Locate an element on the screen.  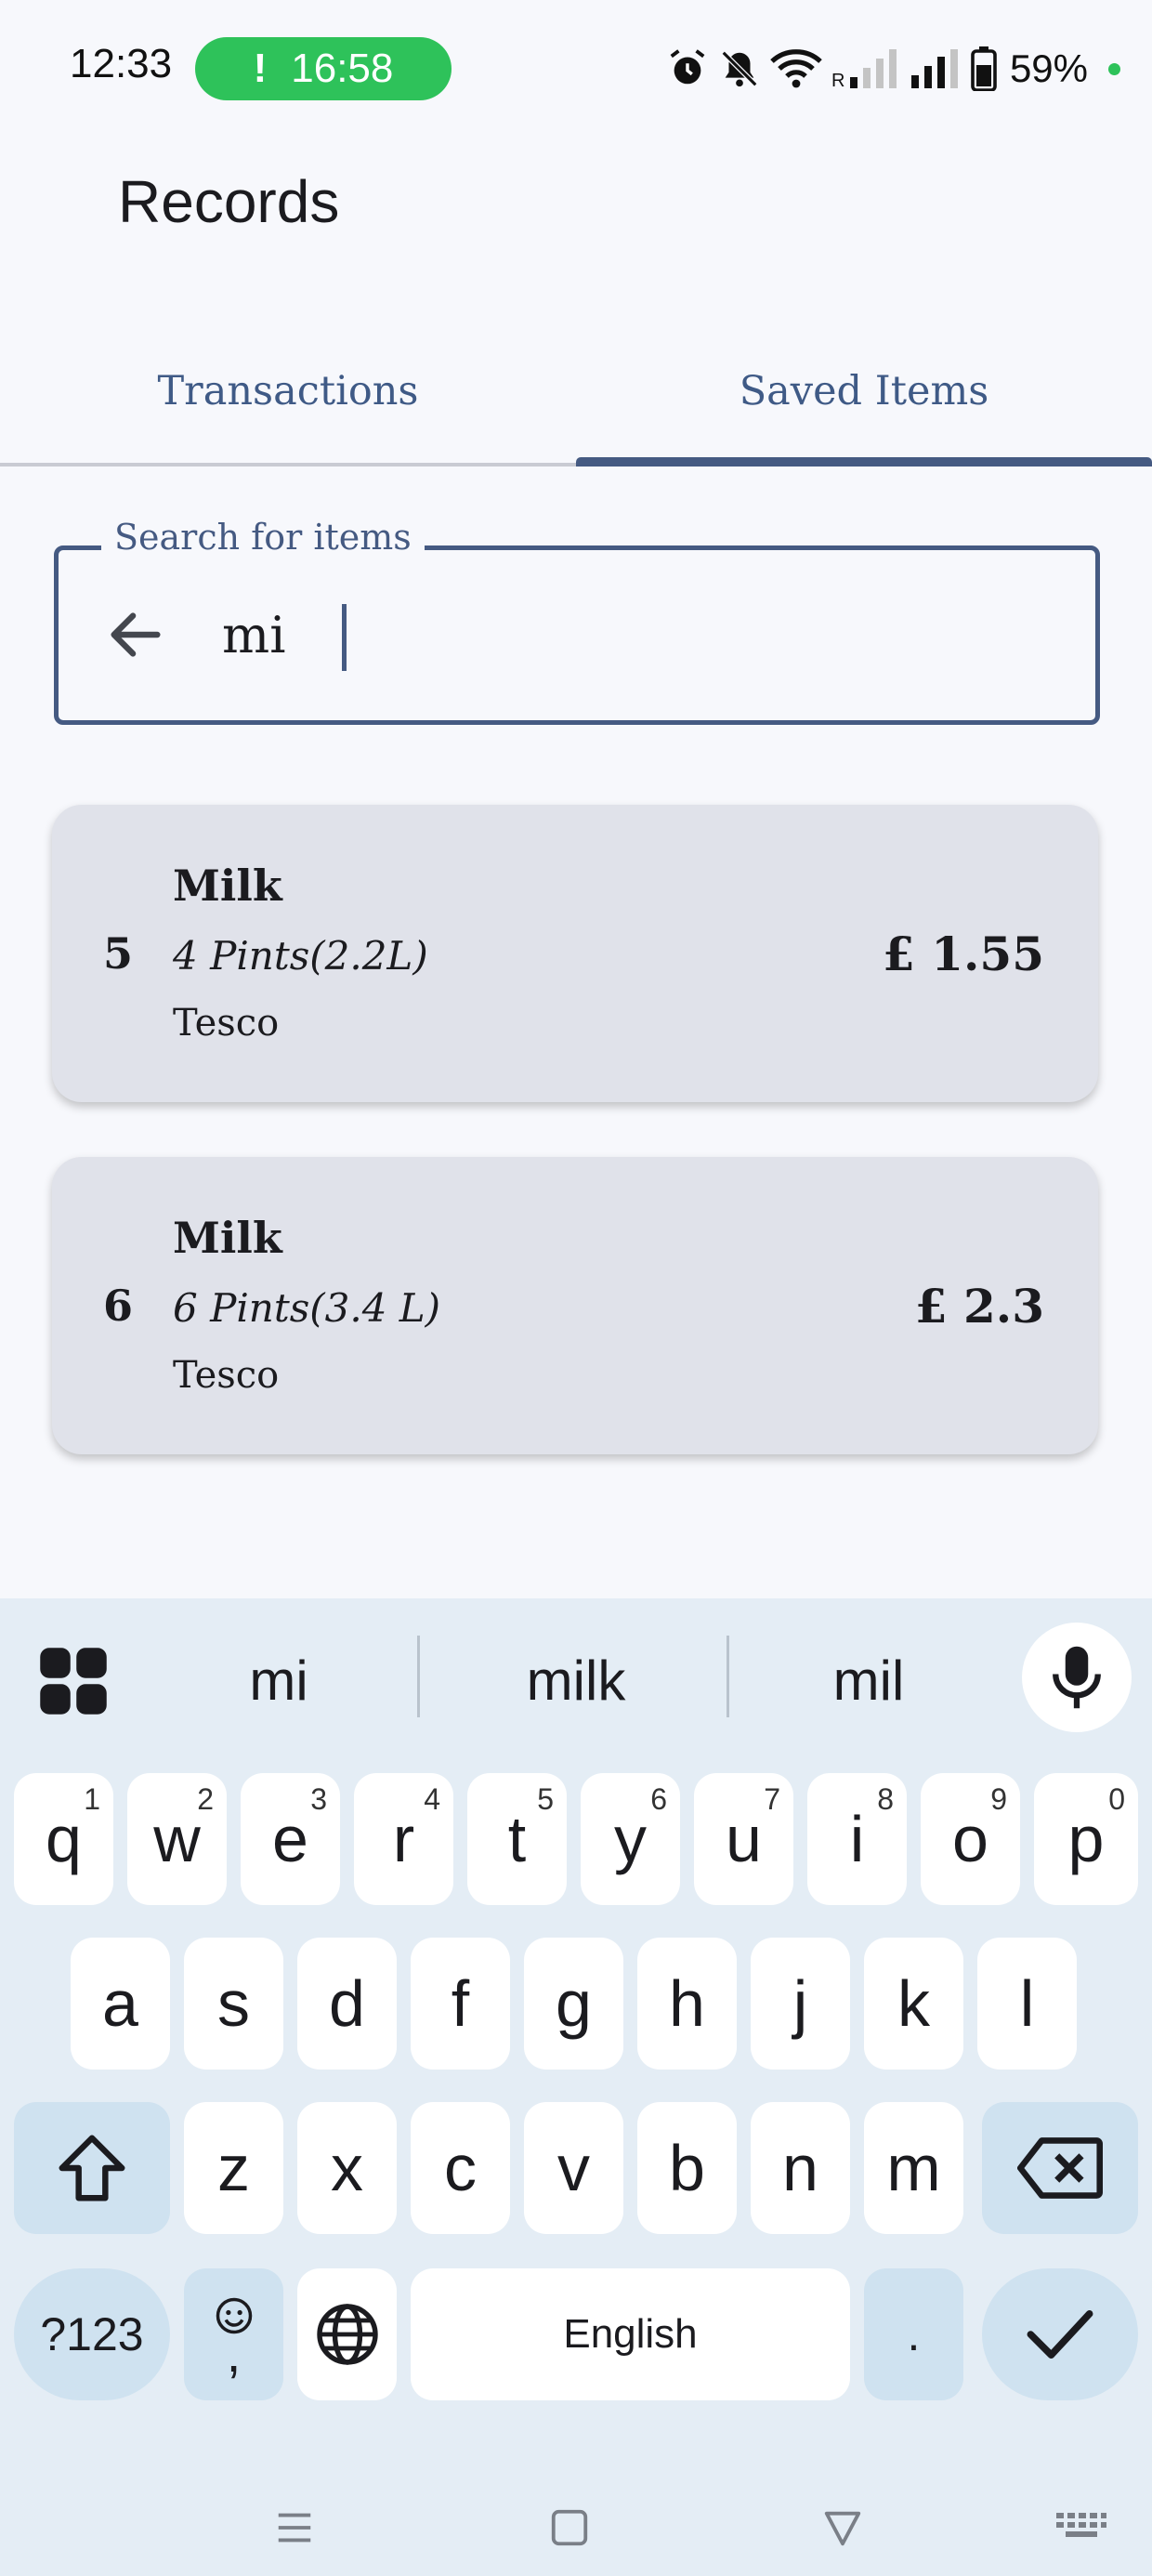
key-label: t is located at coordinates (517, 1839).